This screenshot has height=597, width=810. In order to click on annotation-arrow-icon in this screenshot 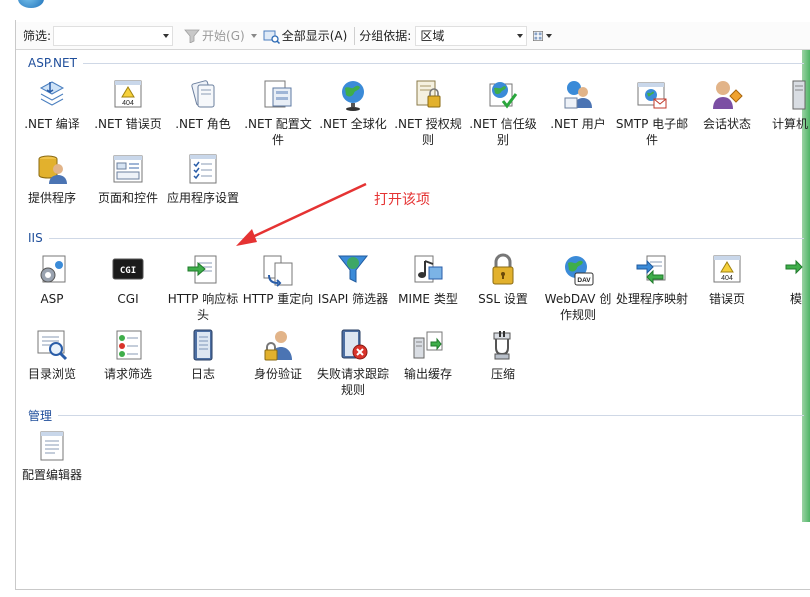, I will do `click(301, 214)`.